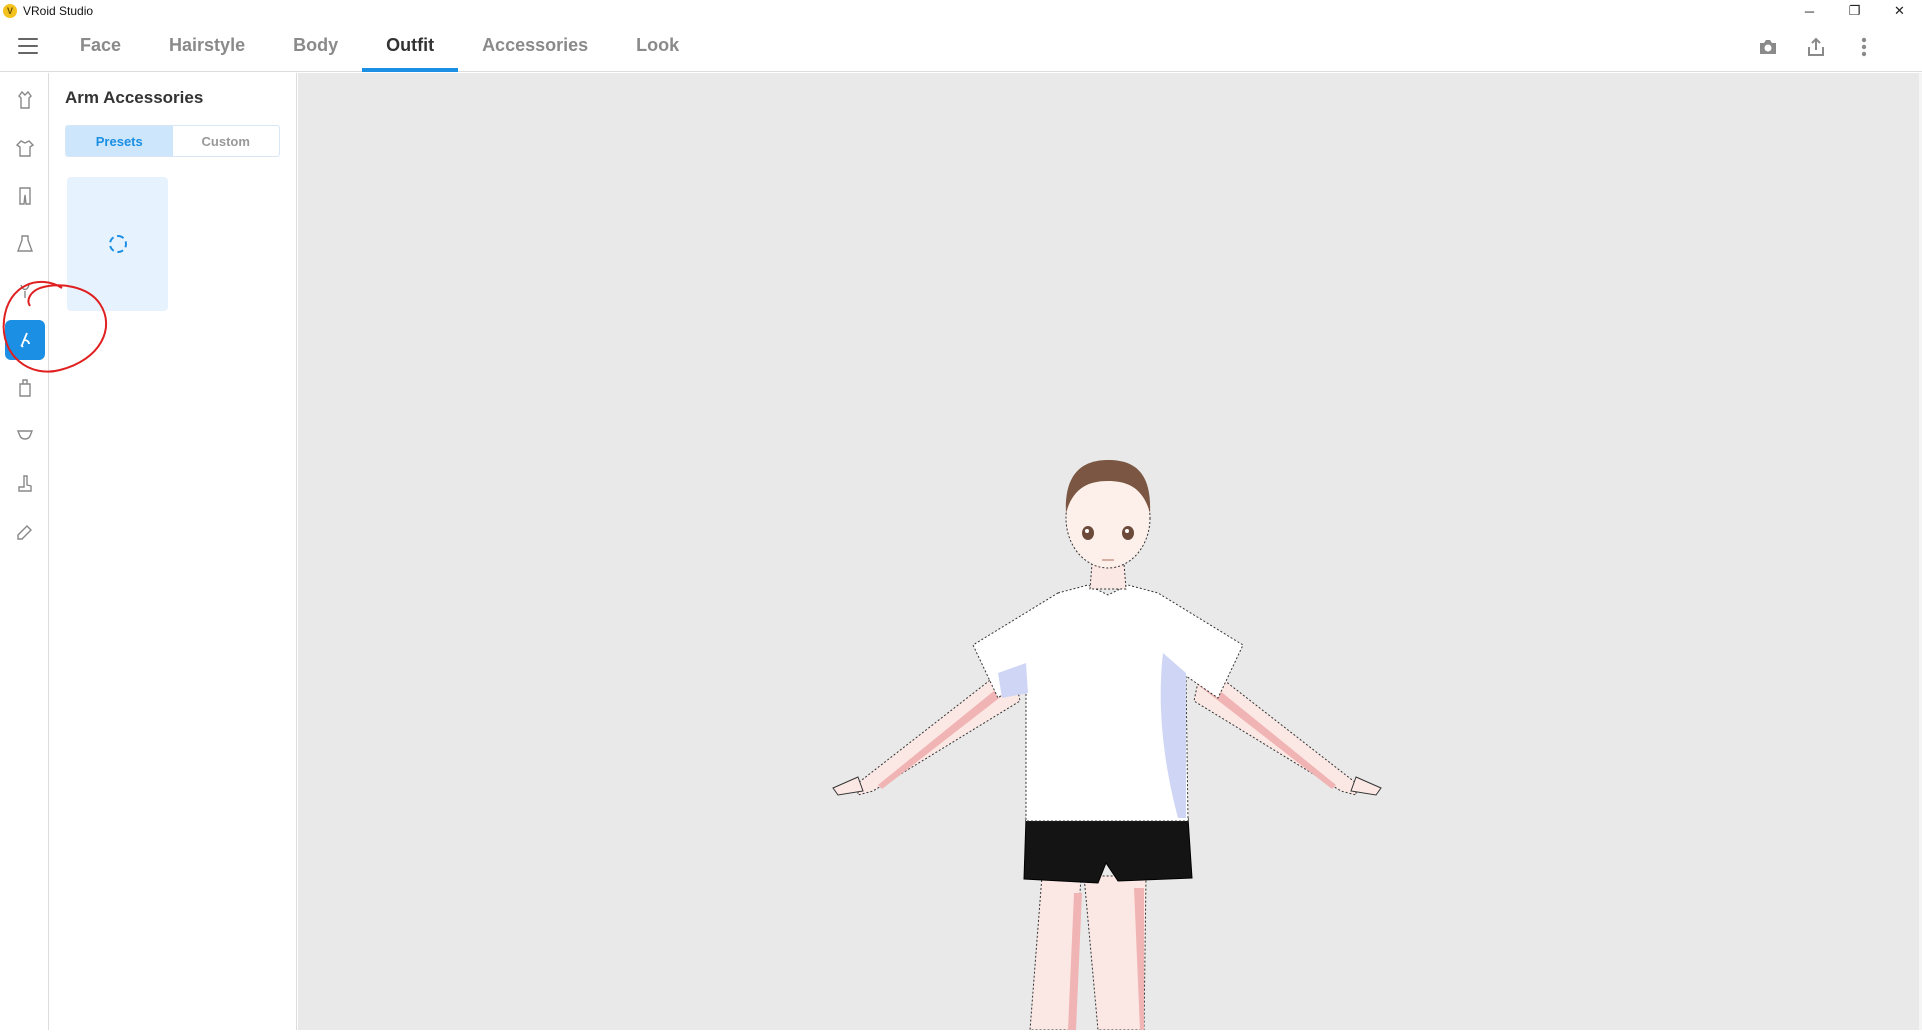 The image size is (1922, 1035). I want to click on menu-icon, so click(28, 46).